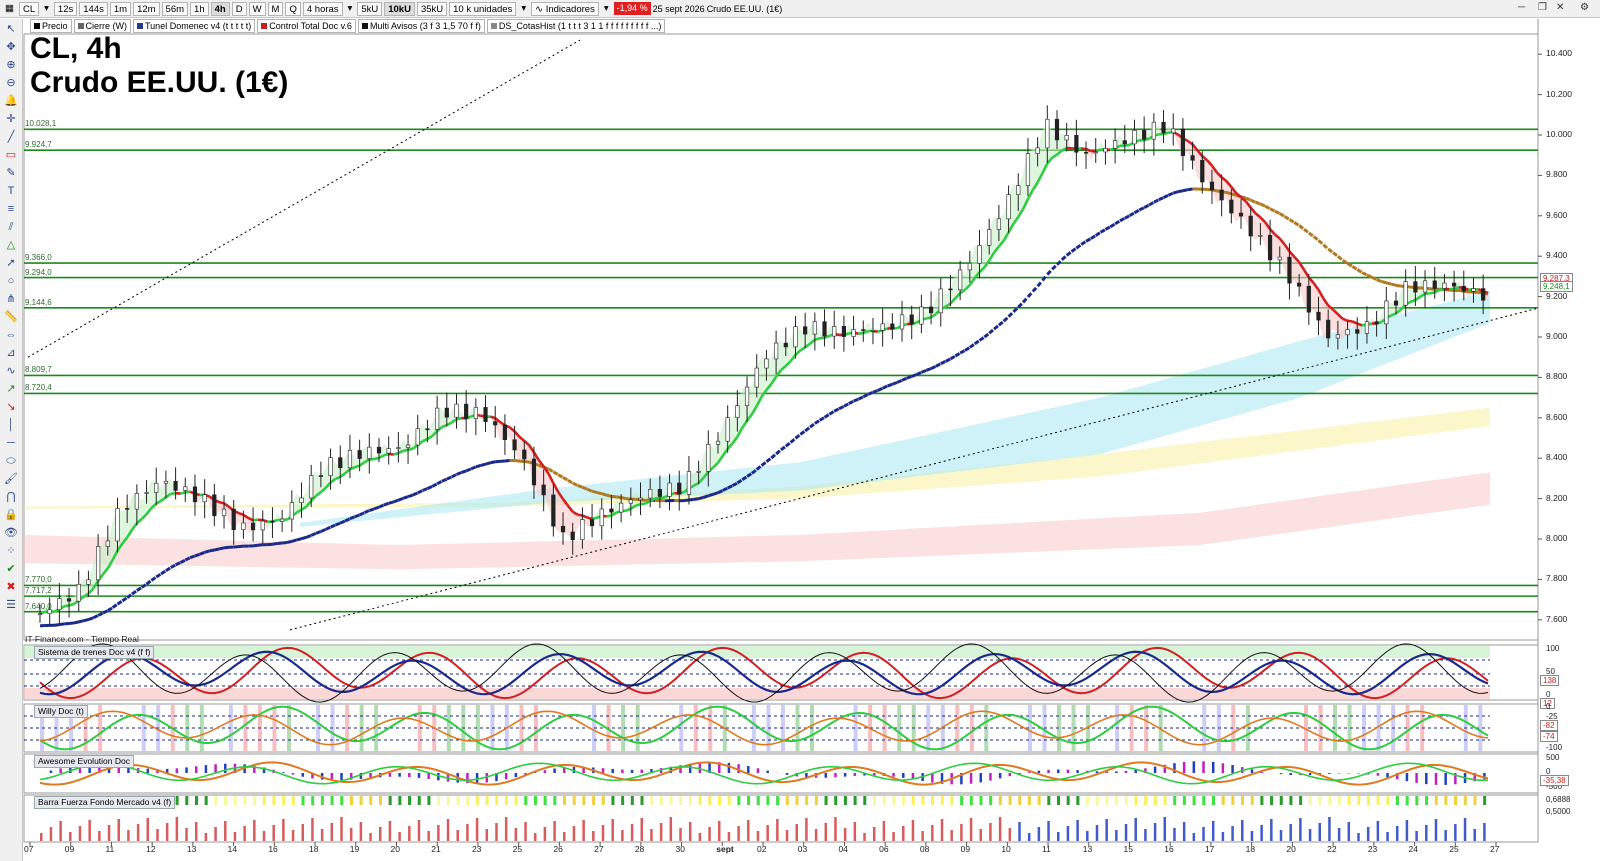 Image resolution: width=1600 pixels, height=861 pixels. I want to click on price-tick-label: 7.800, so click(1557, 578).